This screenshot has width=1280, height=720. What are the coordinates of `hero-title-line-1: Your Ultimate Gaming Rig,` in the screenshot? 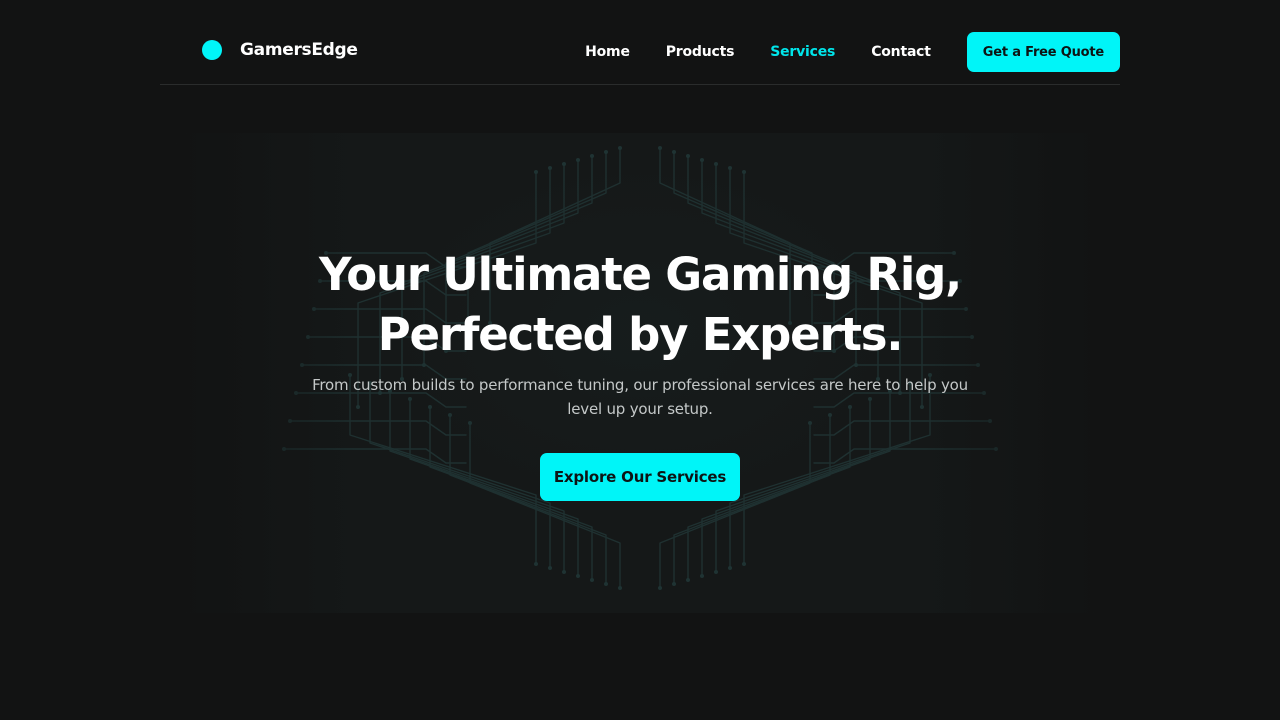 It's located at (640, 274).